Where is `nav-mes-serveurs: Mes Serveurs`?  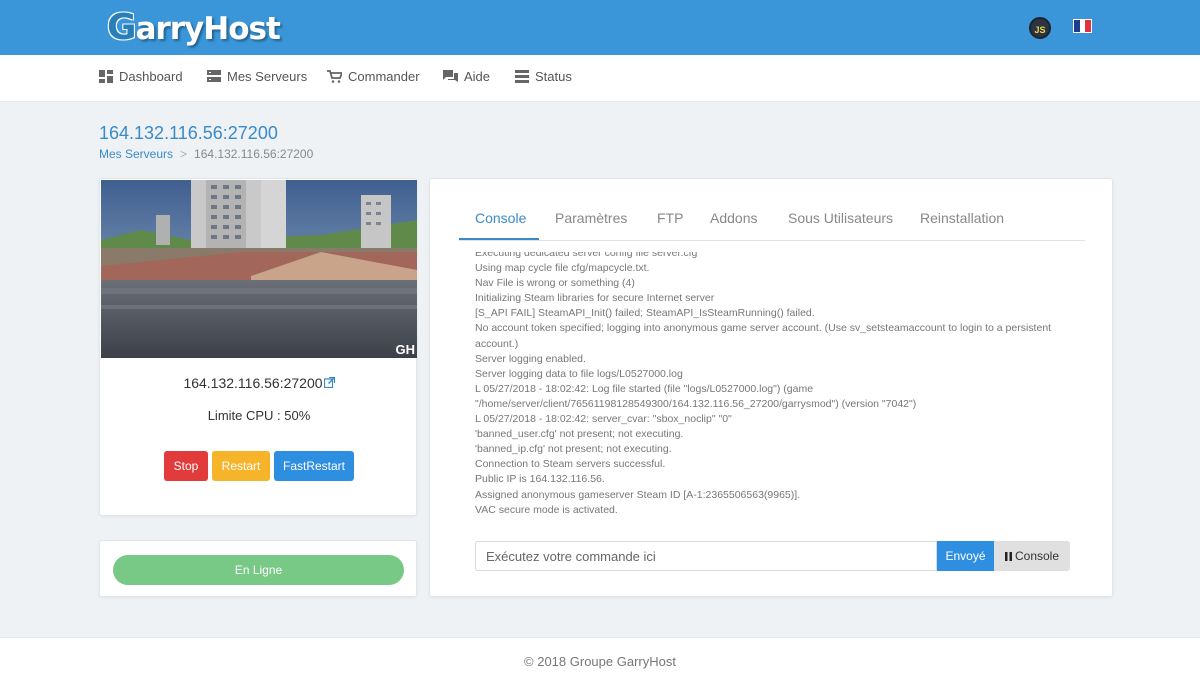 nav-mes-serveurs: Mes Serveurs is located at coordinates (257, 76).